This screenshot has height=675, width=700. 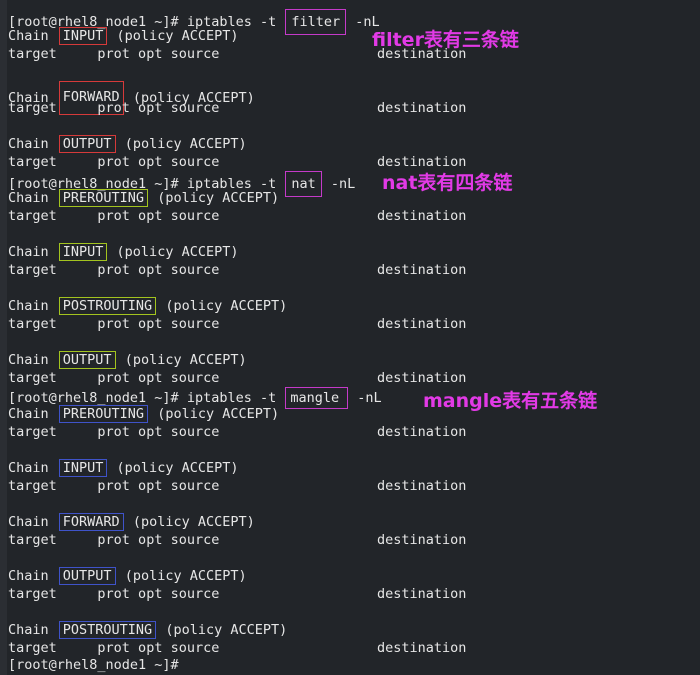 I want to click on shell-prompt: [root@rhel8_node1 ~]#, so click(x=93, y=665).